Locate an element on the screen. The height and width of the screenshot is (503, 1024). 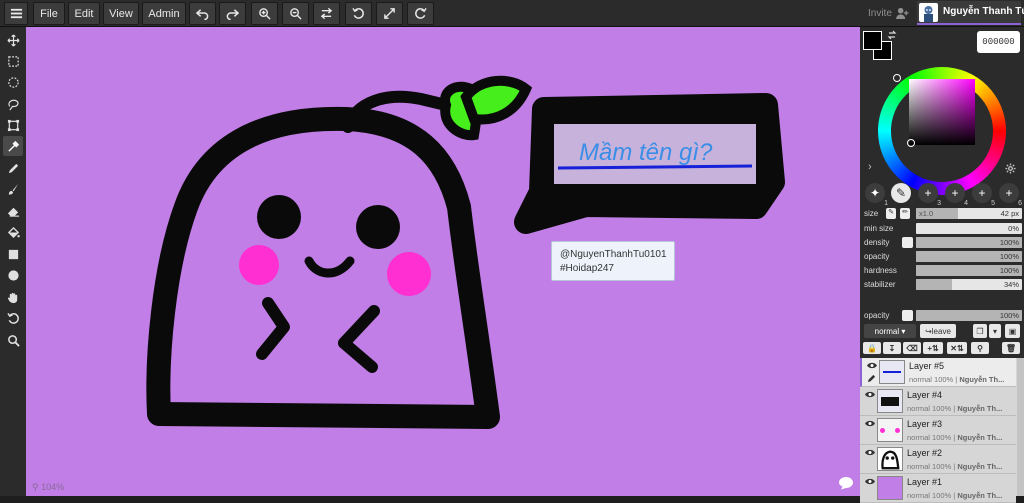
lock-layer-button: 🔒 is located at coordinates (872, 348).